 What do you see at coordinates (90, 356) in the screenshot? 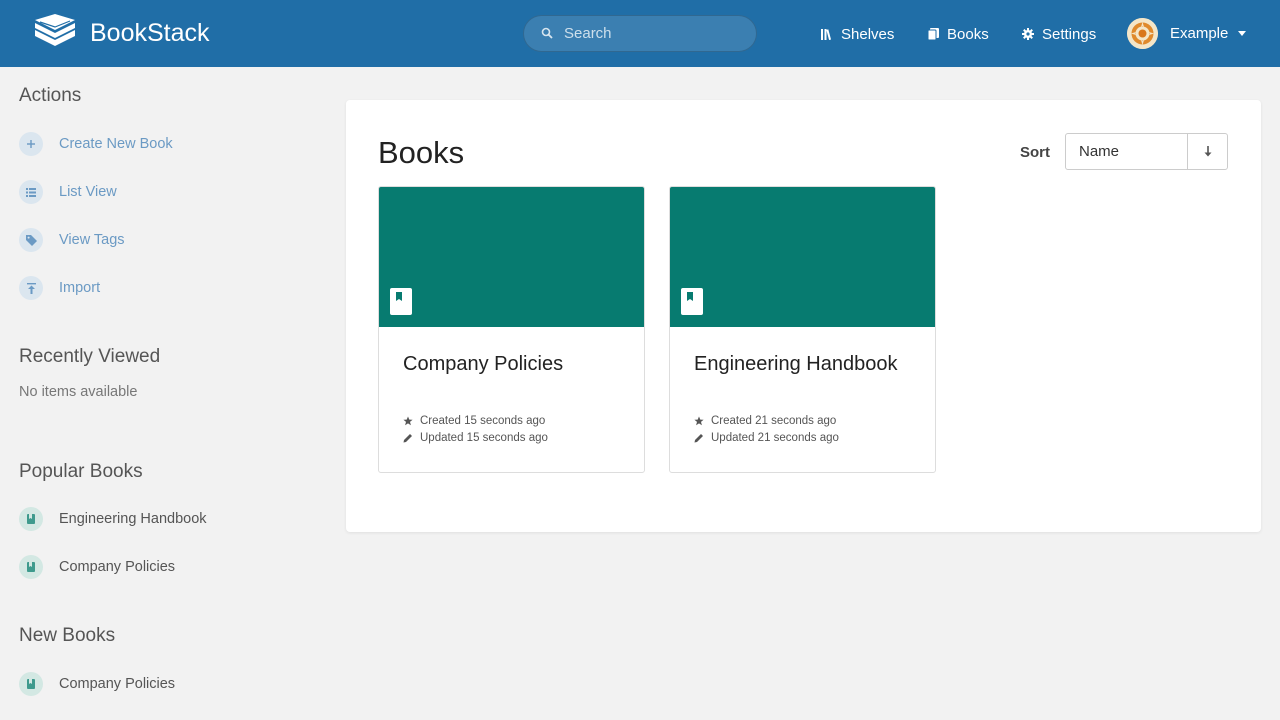
I see `recently-viewed-heading: Recently Viewed` at bounding box center [90, 356].